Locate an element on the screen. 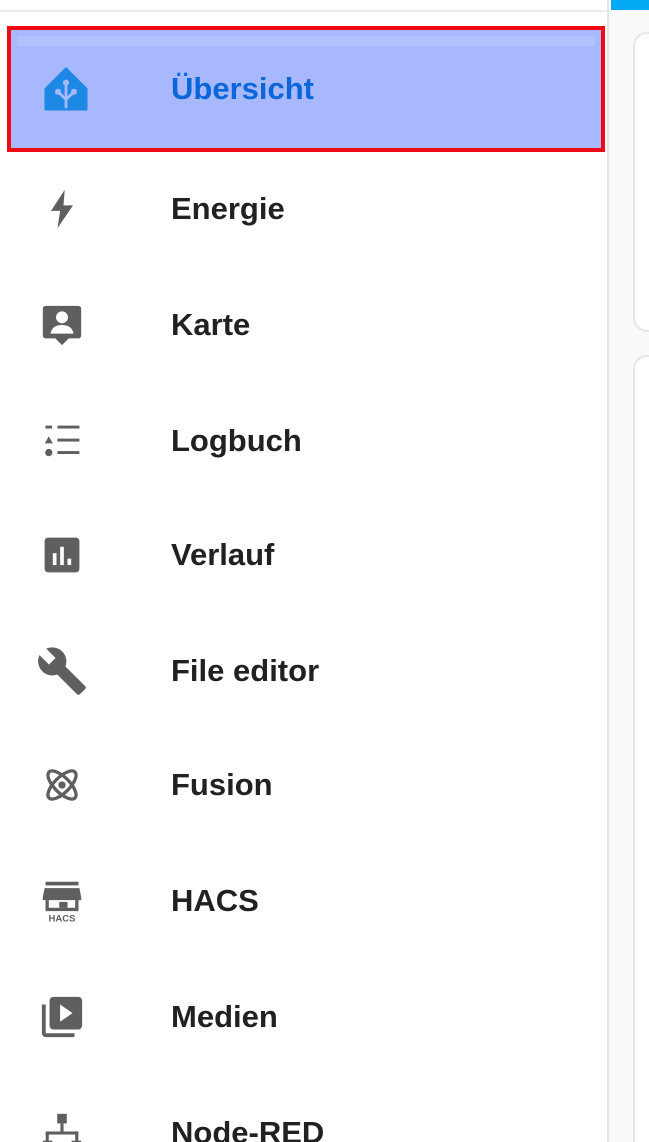  sitemap-icon is located at coordinates (62, 1123).